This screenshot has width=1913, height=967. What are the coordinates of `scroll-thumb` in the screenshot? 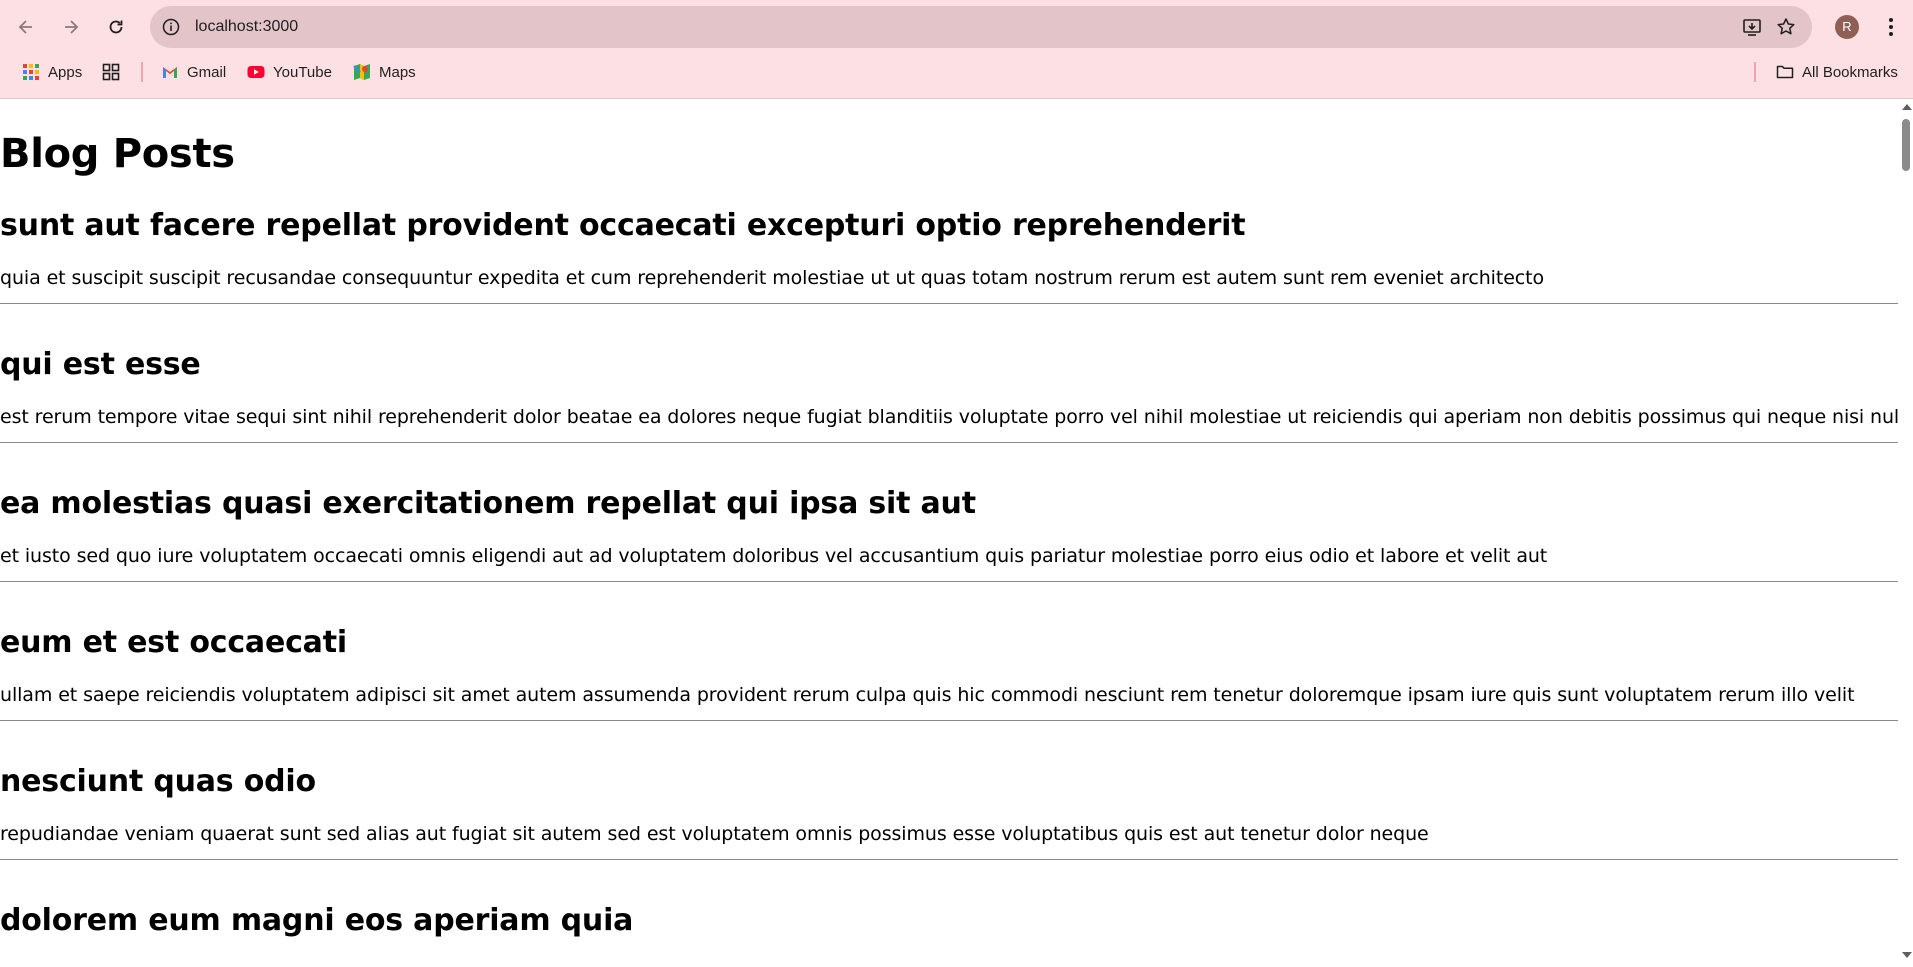 It's located at (1906, 145).